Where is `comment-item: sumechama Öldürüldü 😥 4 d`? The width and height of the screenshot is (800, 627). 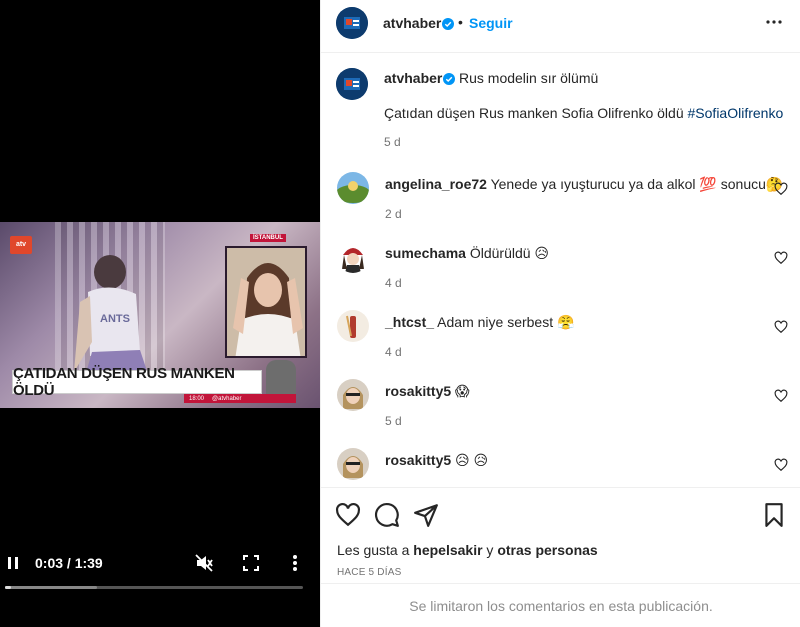
comment-item: sumechama Öldürüldü 😥 4 d is located at coordinates (560, 275).